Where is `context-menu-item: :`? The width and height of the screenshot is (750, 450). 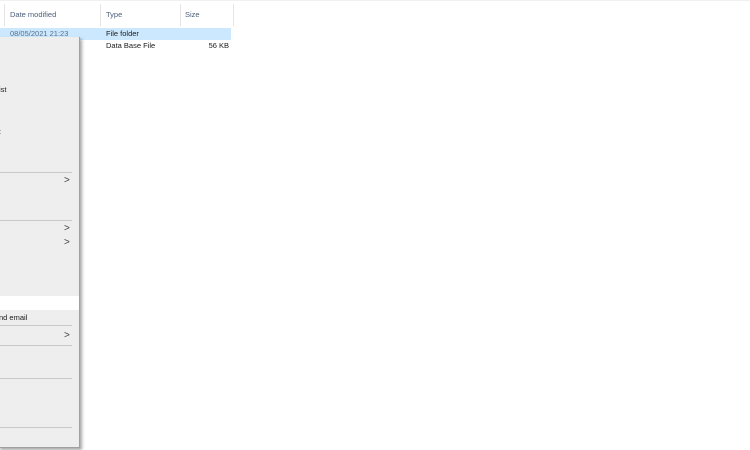 context-menu-item: : is located at coordinates (39, 132).